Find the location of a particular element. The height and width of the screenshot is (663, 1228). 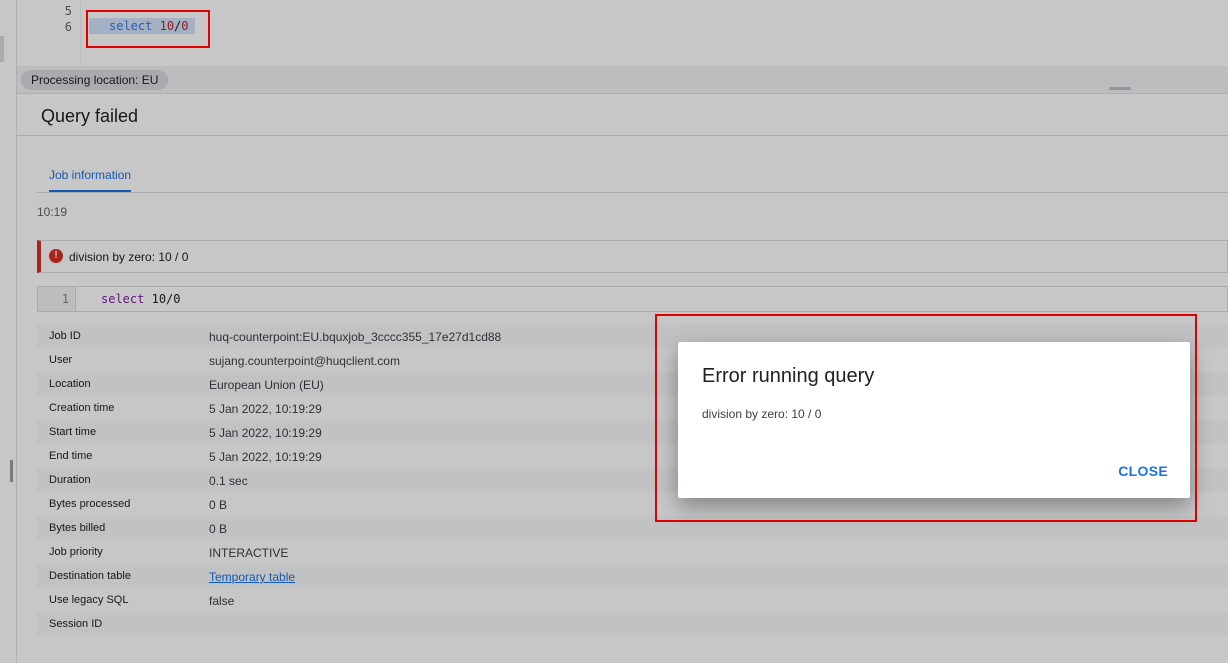

close-button: CLOSE is located at coordinates (1143, 471).